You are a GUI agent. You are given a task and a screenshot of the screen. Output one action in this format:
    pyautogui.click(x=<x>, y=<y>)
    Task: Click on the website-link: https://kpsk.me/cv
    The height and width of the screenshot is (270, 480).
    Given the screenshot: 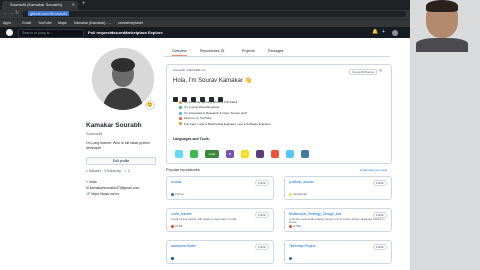 What is the action you would take?
    pyautogui.click(x=105, y=194)
    